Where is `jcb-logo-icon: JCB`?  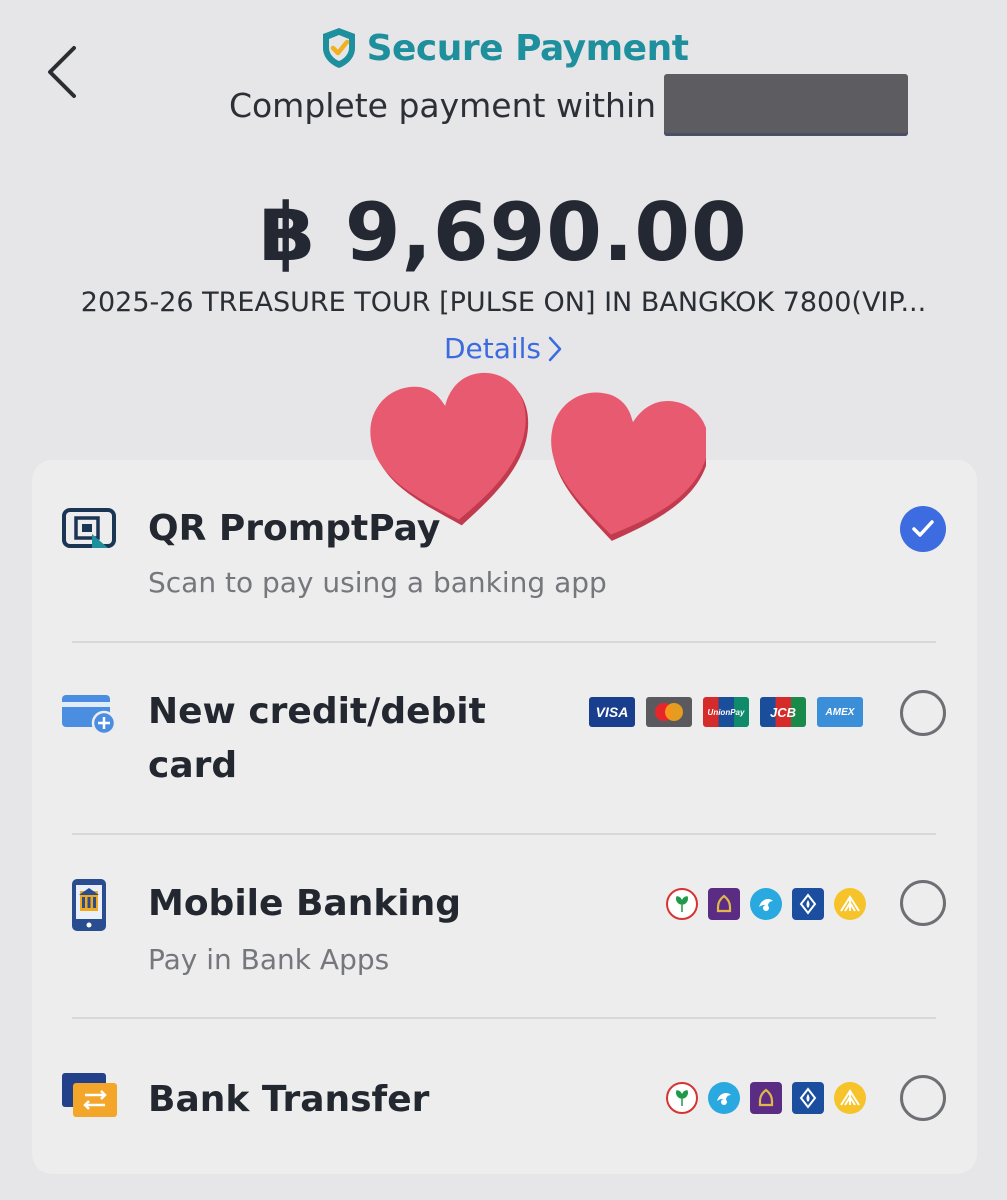 jcb-logo-icon: JCB is located at coordinates (783, 712).